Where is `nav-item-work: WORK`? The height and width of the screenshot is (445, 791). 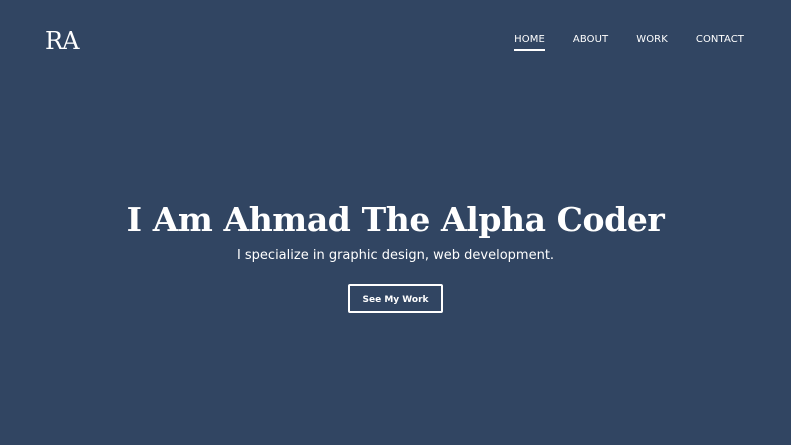 nav-item-work: WORK is located at coordinates (652, 42).